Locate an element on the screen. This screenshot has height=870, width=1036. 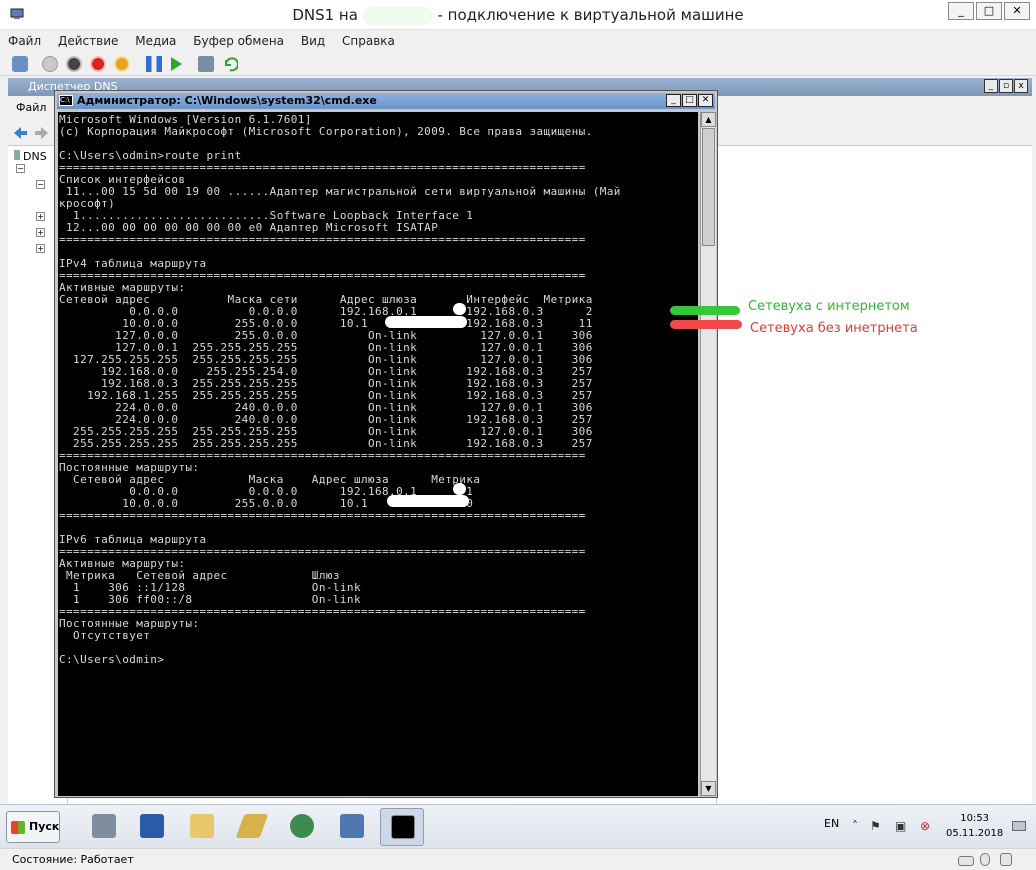
title-prefix: DNS1 на is located at coordinates (325, 15).